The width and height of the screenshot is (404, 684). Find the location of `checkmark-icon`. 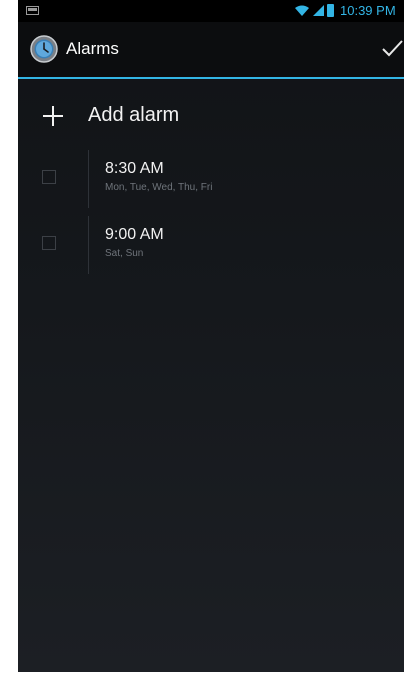

checkmark-icon is located at coordinates (392, 48).